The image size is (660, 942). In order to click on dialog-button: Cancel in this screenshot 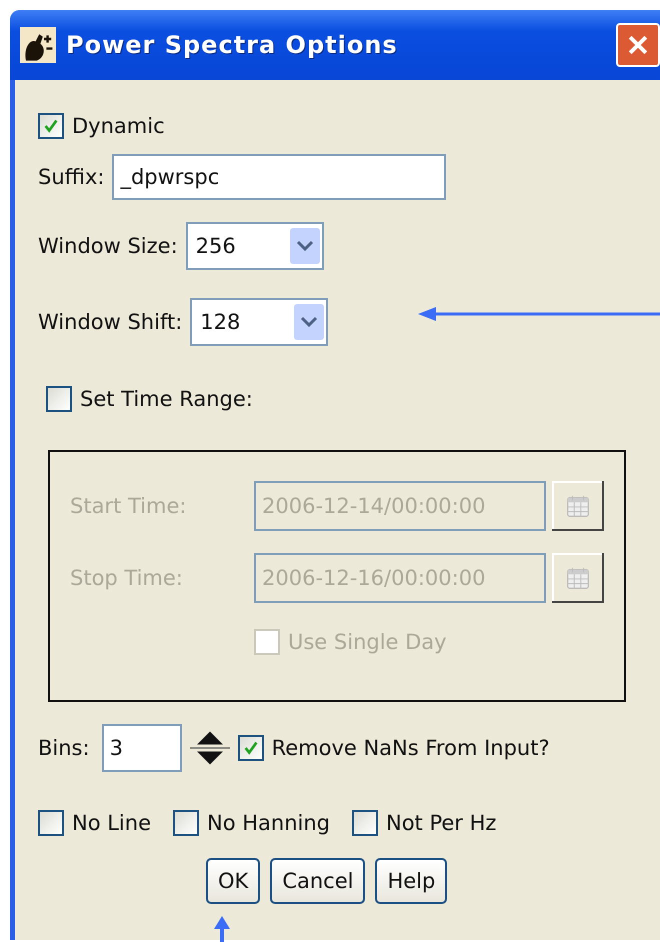, I will do `click(318, 881)`.